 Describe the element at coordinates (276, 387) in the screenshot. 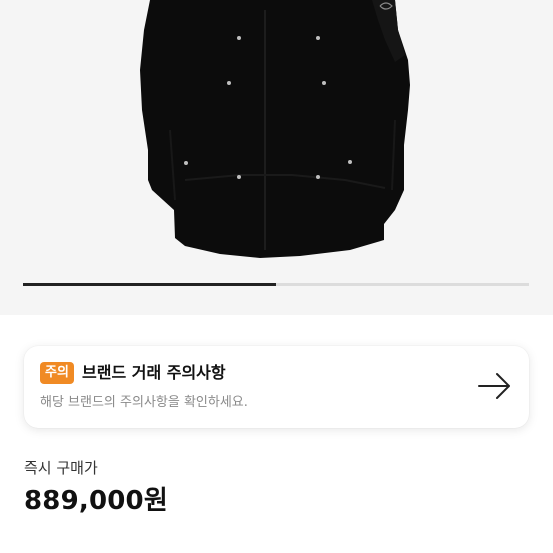

I see `brand-notice-card: 주의 브랜드 거래 주의사항 해당 브랜드의 주의사항을 확인하세요.` at that location.